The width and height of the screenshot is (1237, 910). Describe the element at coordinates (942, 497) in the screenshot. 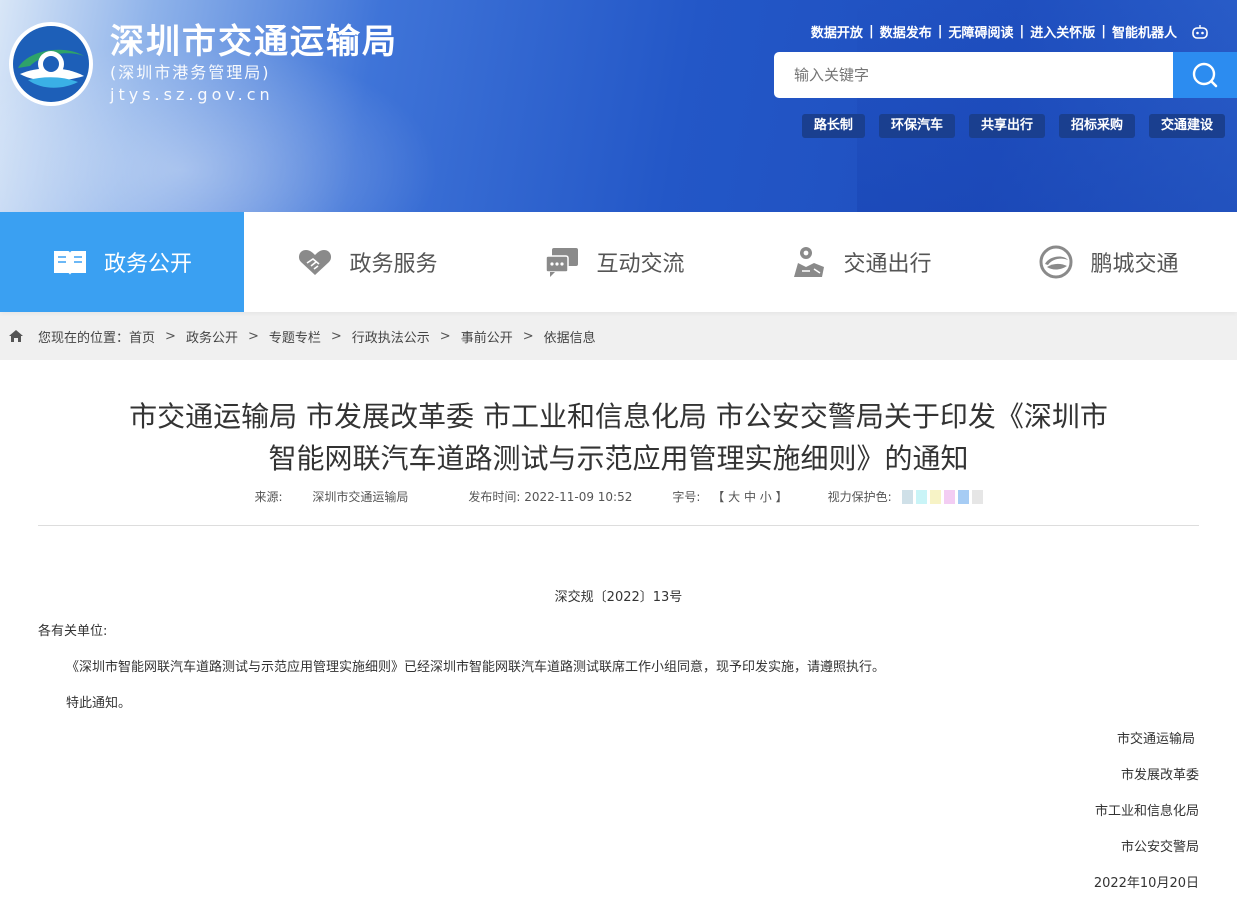

I see `eye-color-swatches` at that location.